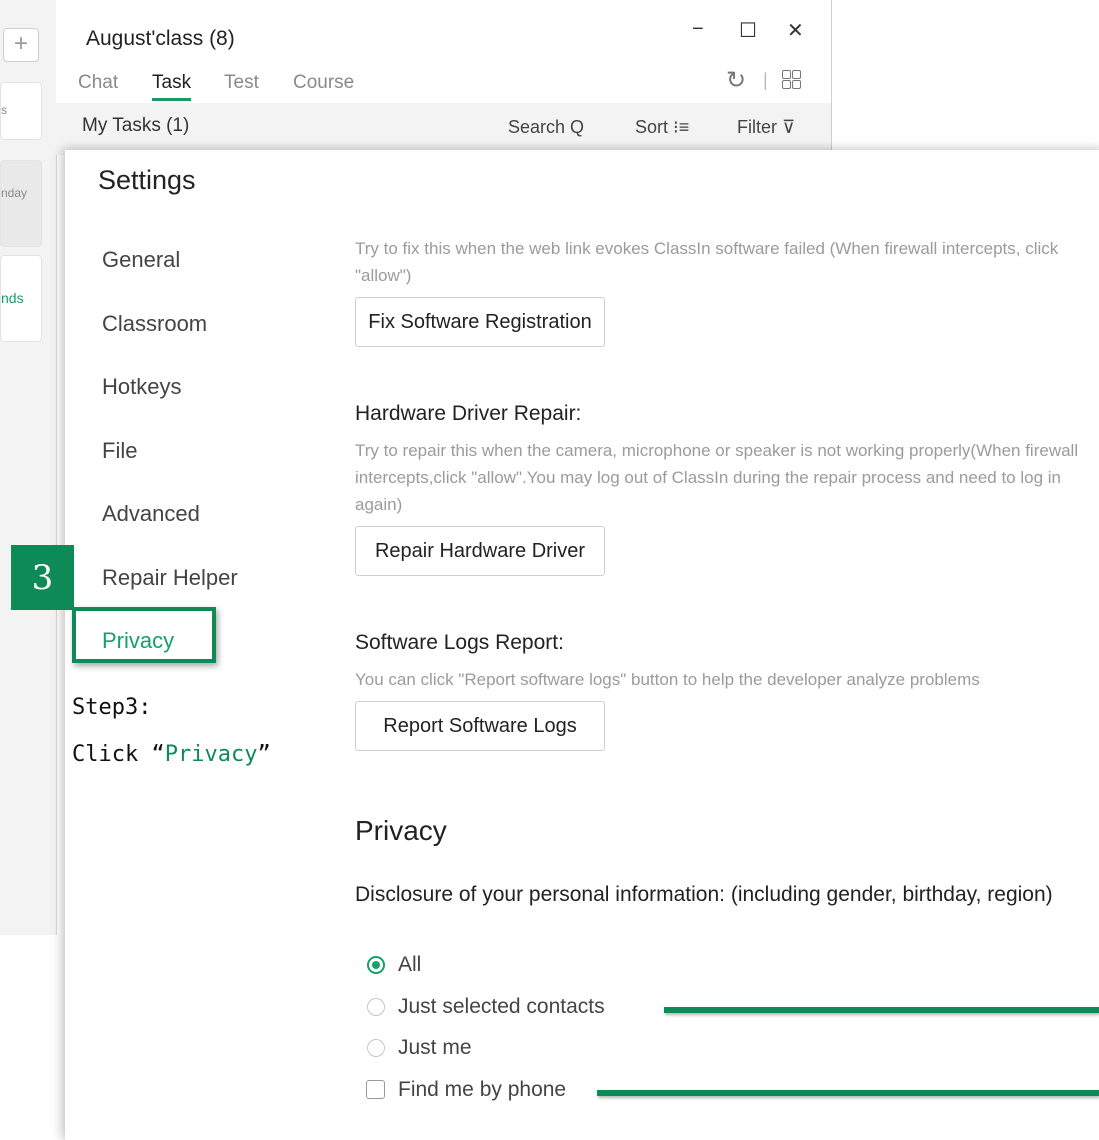 The width and height of the screenshot is (1099, 1140). What do you see at coordinates (141, 387) in the screenshot?
I see `nav-hotkeys: Hotkeys` at bounding box center [141, 387].